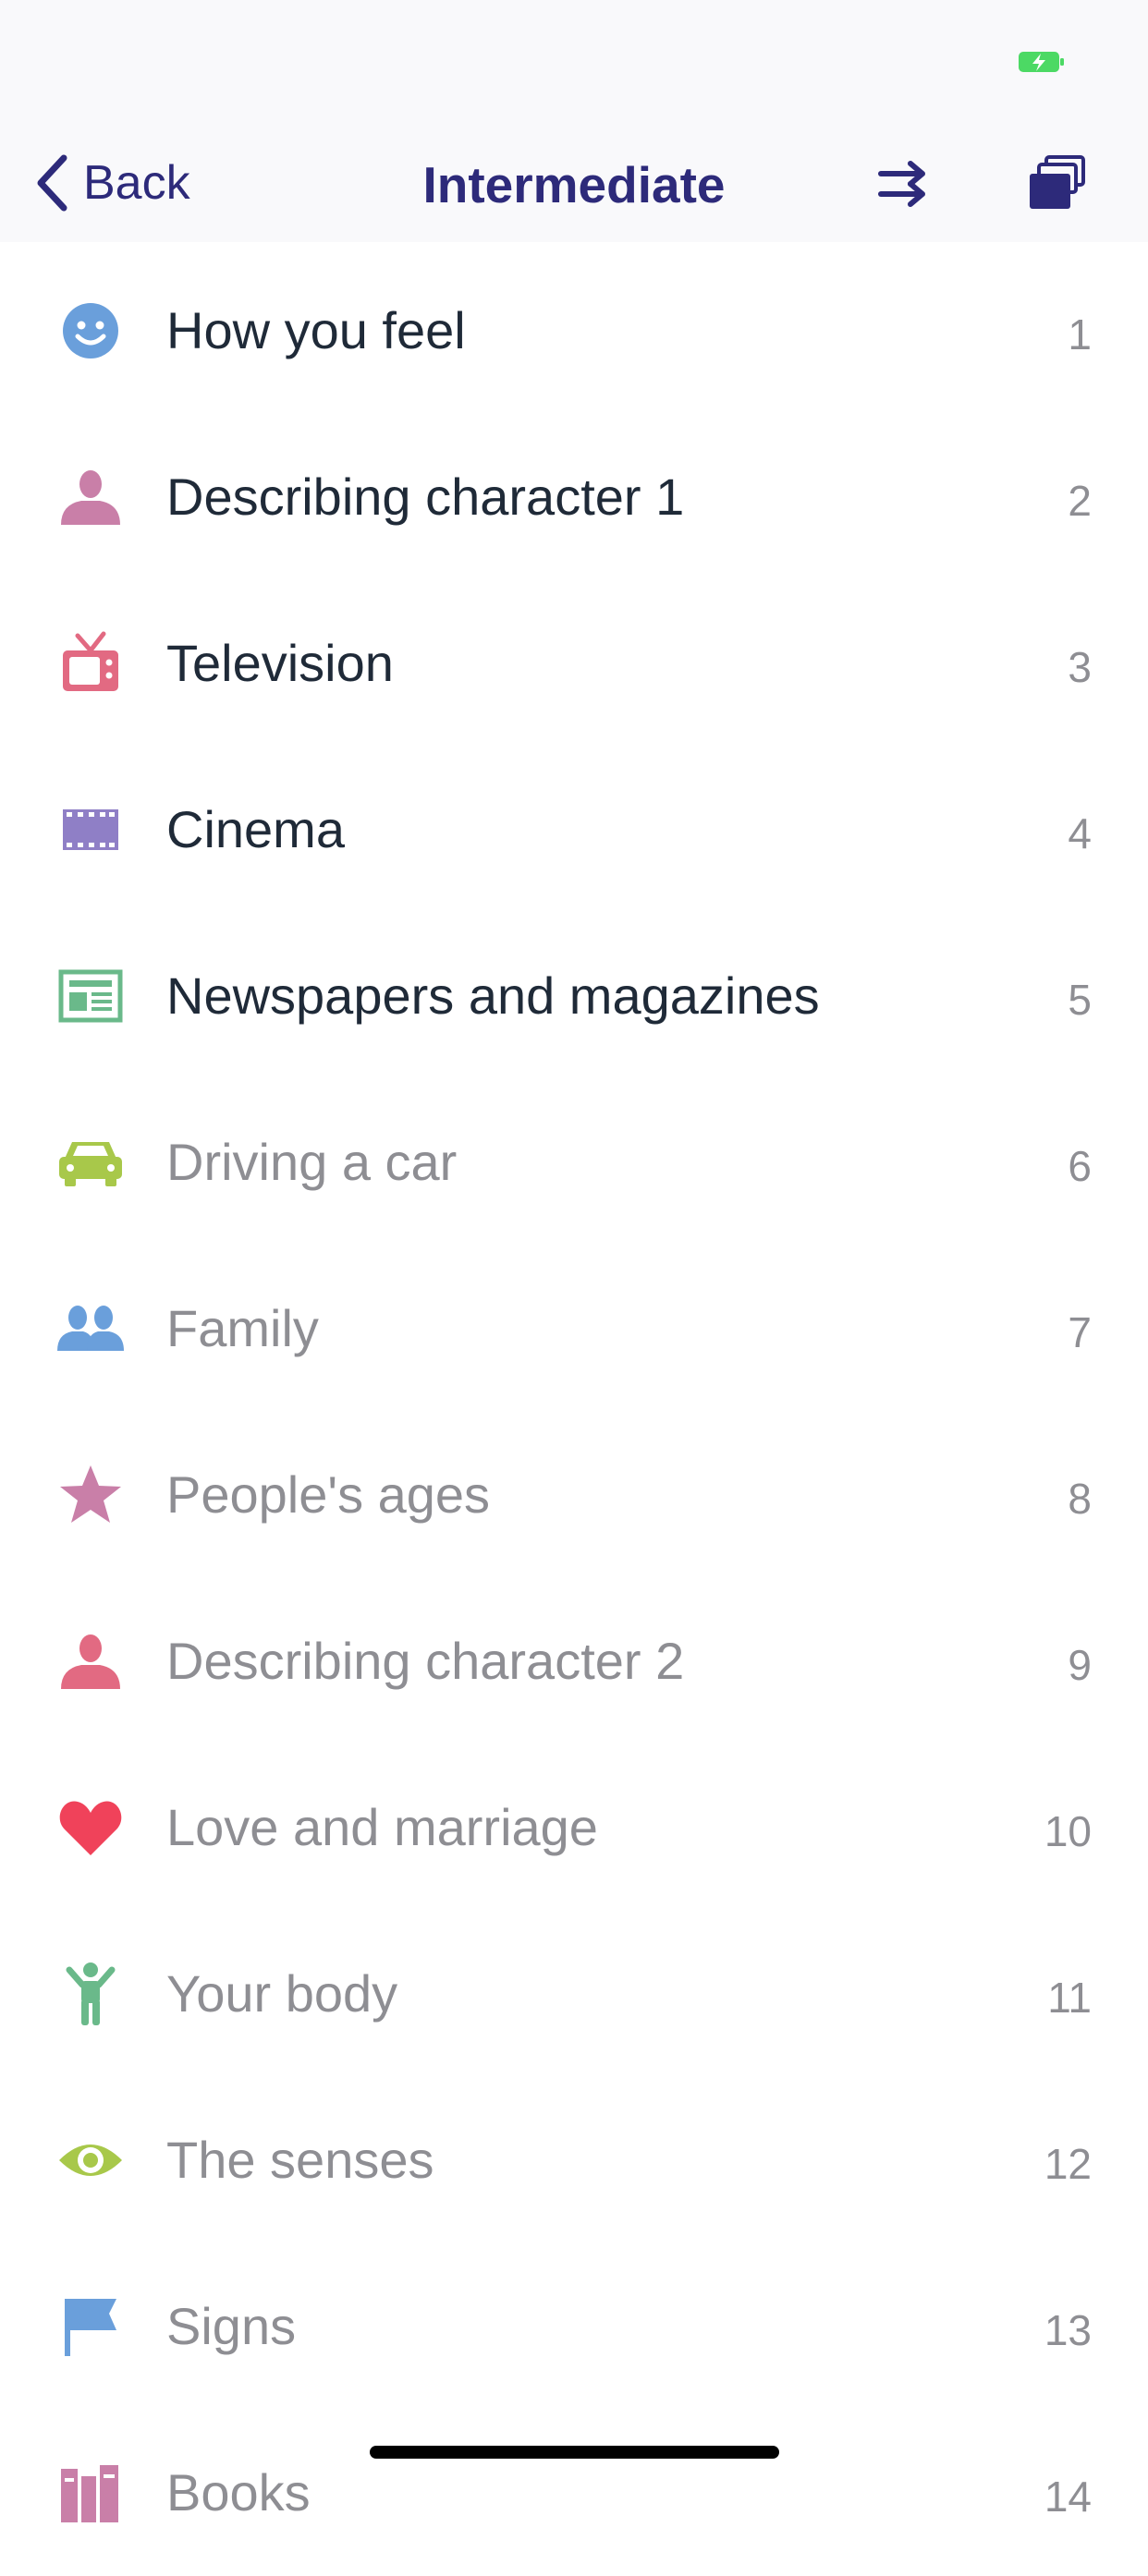  Describe the element at coordinates (90, 996) in the screenshot. I see `newspaper-icon` at that location.